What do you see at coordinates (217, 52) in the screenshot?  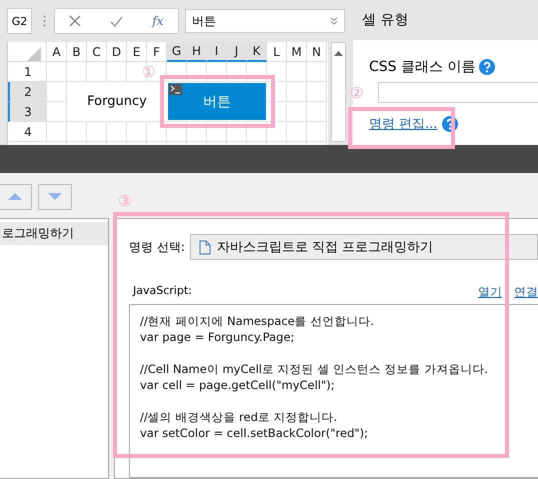 I see `column-header: I` at bounding box center [217, 52].